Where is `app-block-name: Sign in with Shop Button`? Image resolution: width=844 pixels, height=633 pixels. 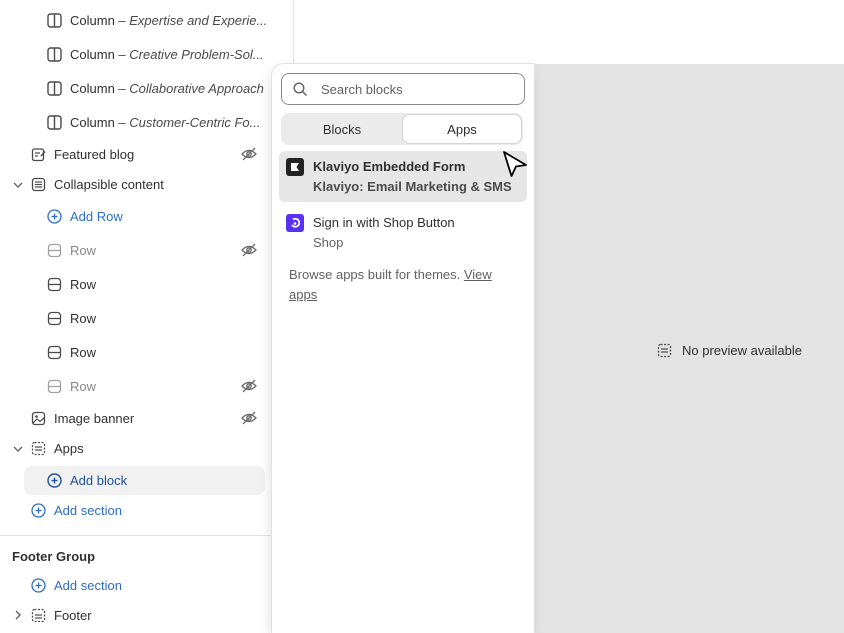
app-block-name: Sign in with Shop Button is located at coordinates (384, 222).